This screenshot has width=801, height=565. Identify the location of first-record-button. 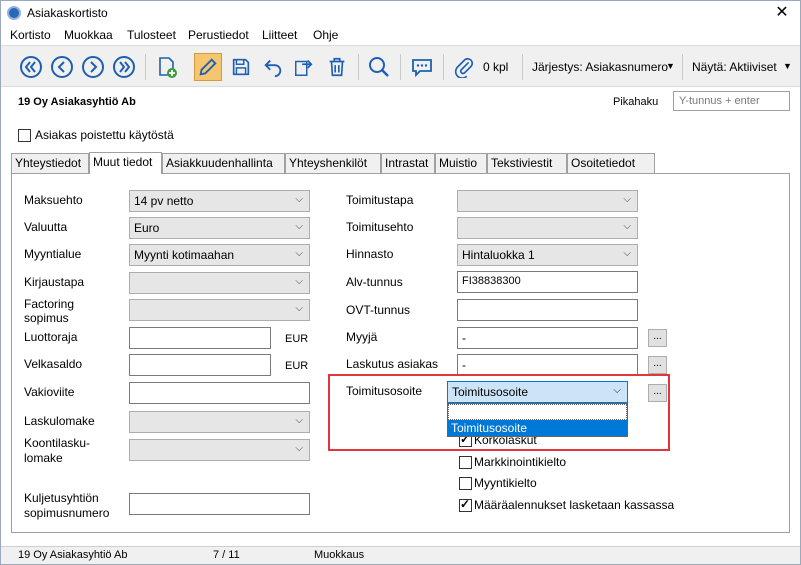
(31, 67).